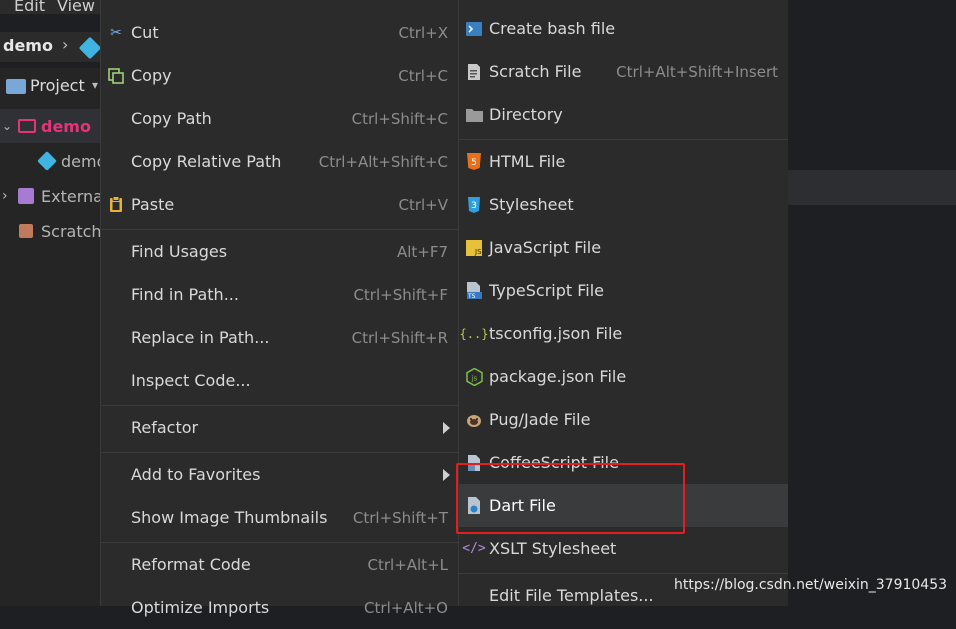 This screenshot has width=956, height=629. Describe the element at coordinates (191, 564) in the screenshot. I see `menu-item-label: Reformat Code` at that location.